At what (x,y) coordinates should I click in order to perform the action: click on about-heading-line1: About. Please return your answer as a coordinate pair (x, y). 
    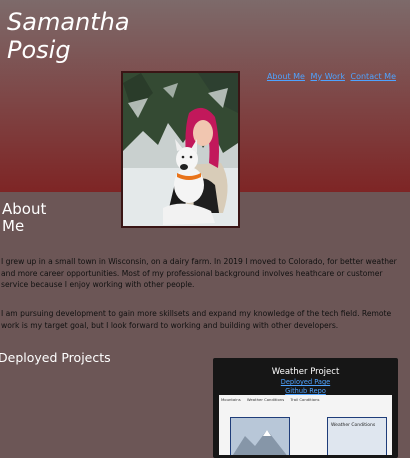
    Looking at the image, I should click on (24, 209).